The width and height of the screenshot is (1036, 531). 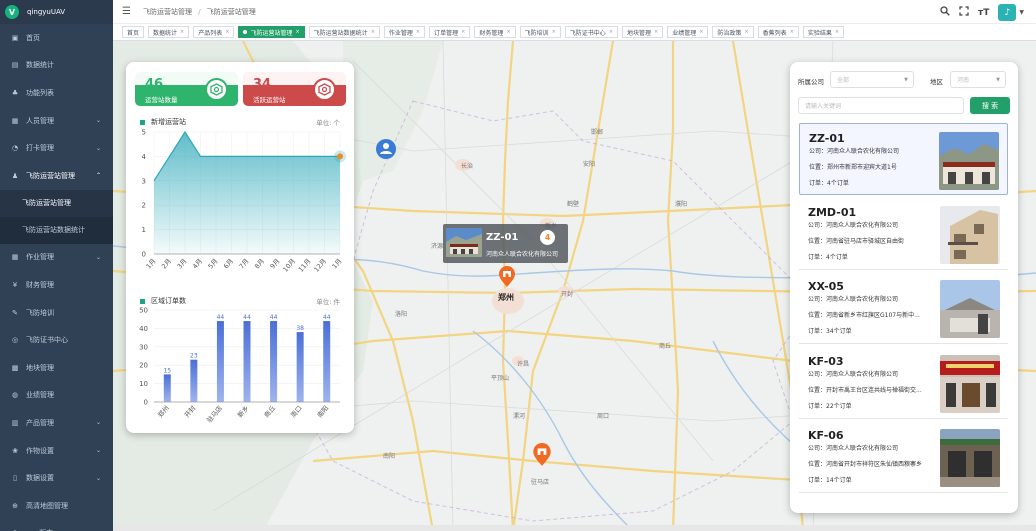 I want to click on sidebar-subitem: 飞防运营站数据统计, so click(x=56, y=230).